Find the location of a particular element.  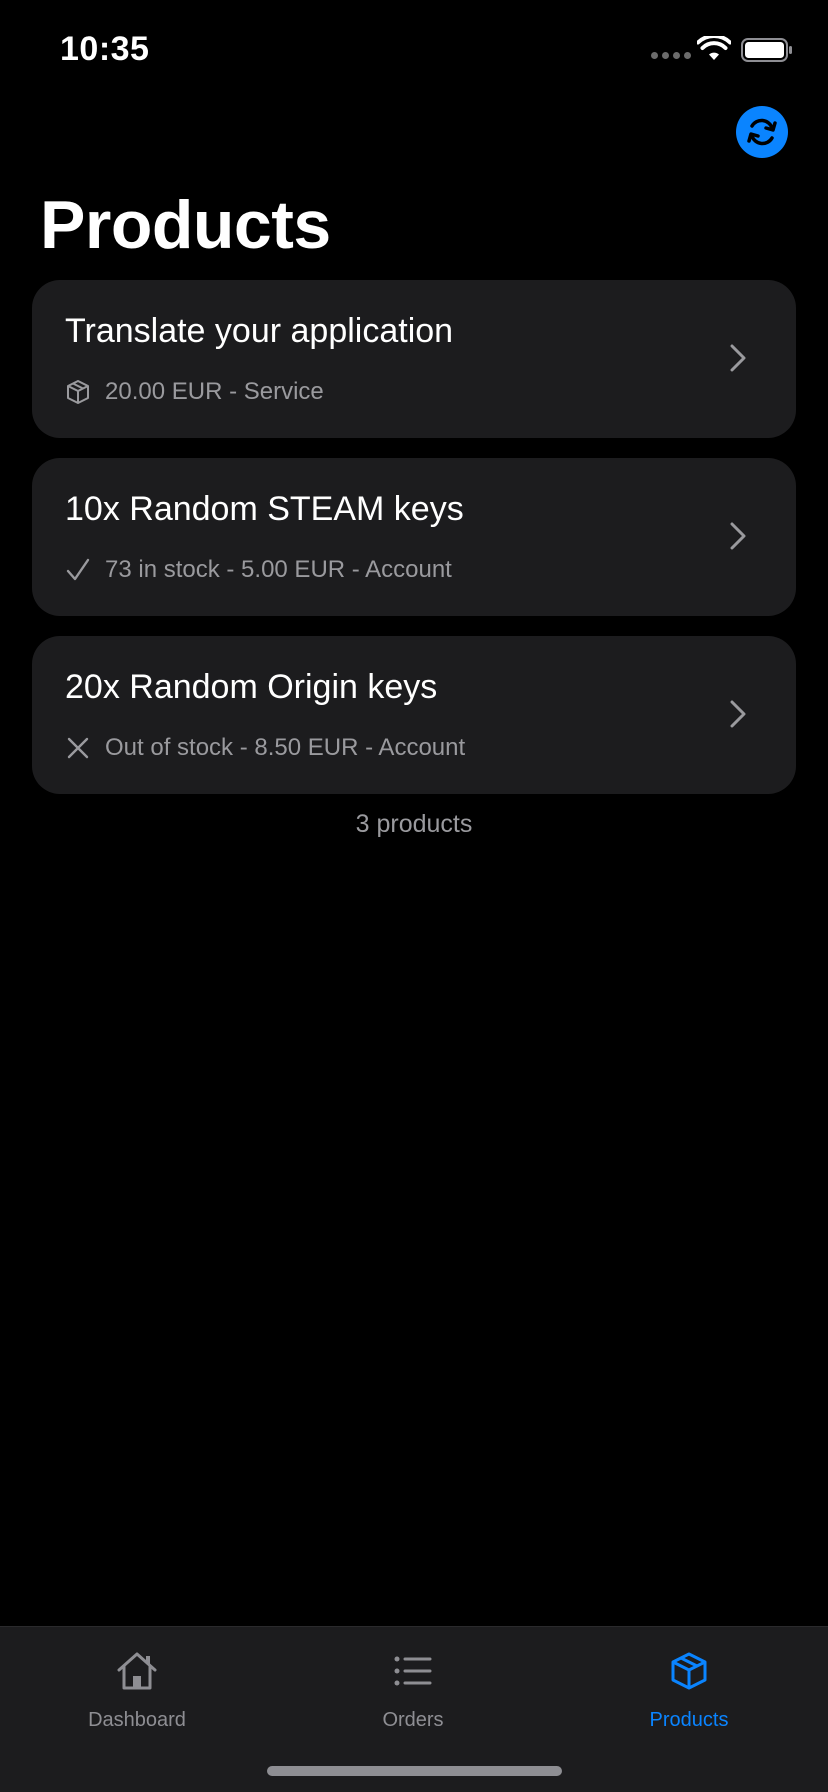

product-name: Translate your application is located at coordinates (259, 331).